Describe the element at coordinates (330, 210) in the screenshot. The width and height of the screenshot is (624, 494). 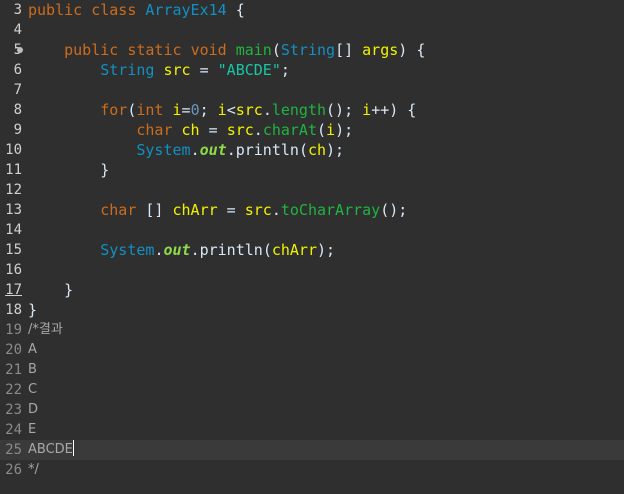
I see `method-name: toCharArray` at that location.